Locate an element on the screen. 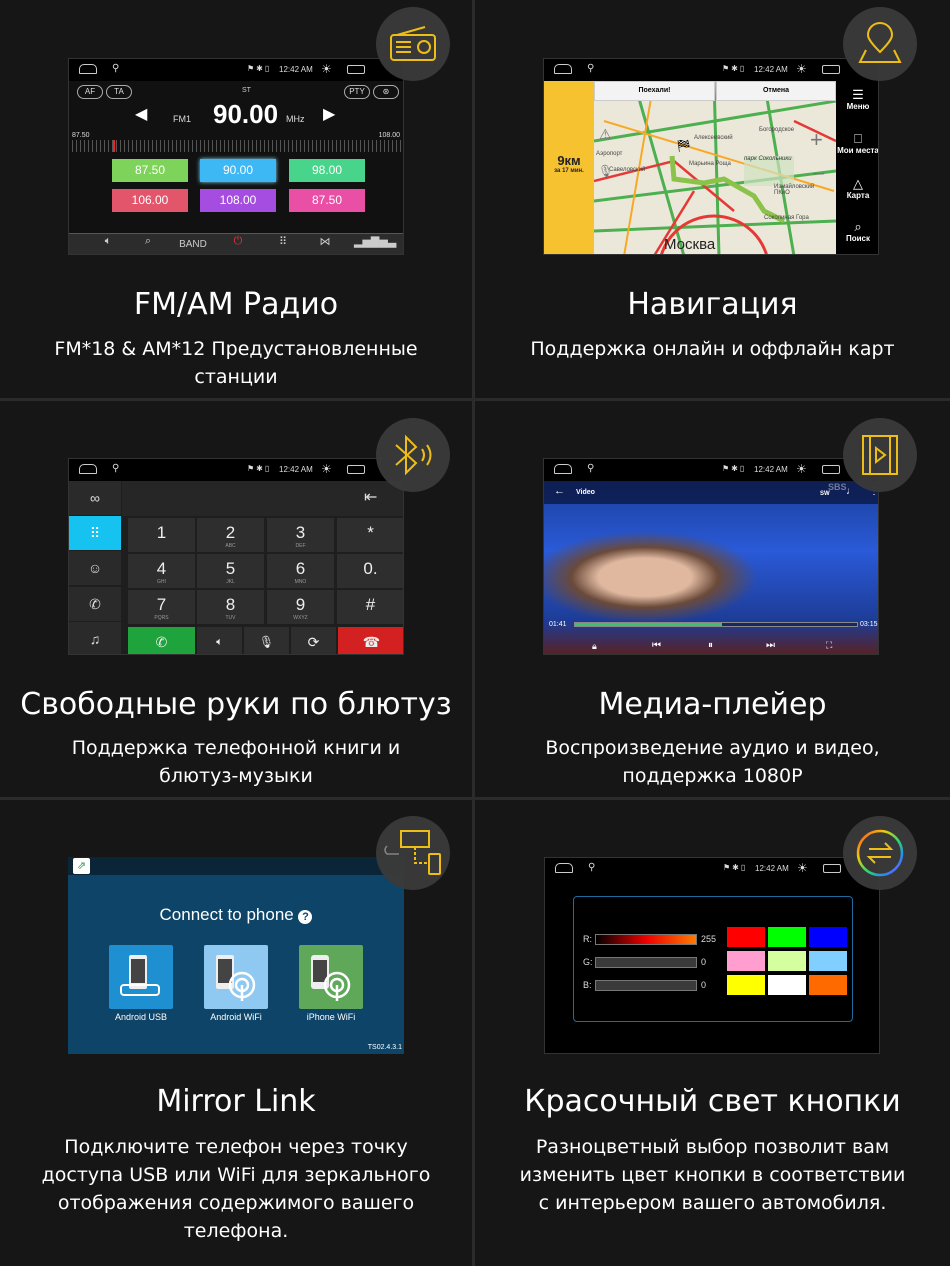 The width and height of the screenshot is (950, 1266). next-station-button: ▶ is located at coordinates (329, 114).